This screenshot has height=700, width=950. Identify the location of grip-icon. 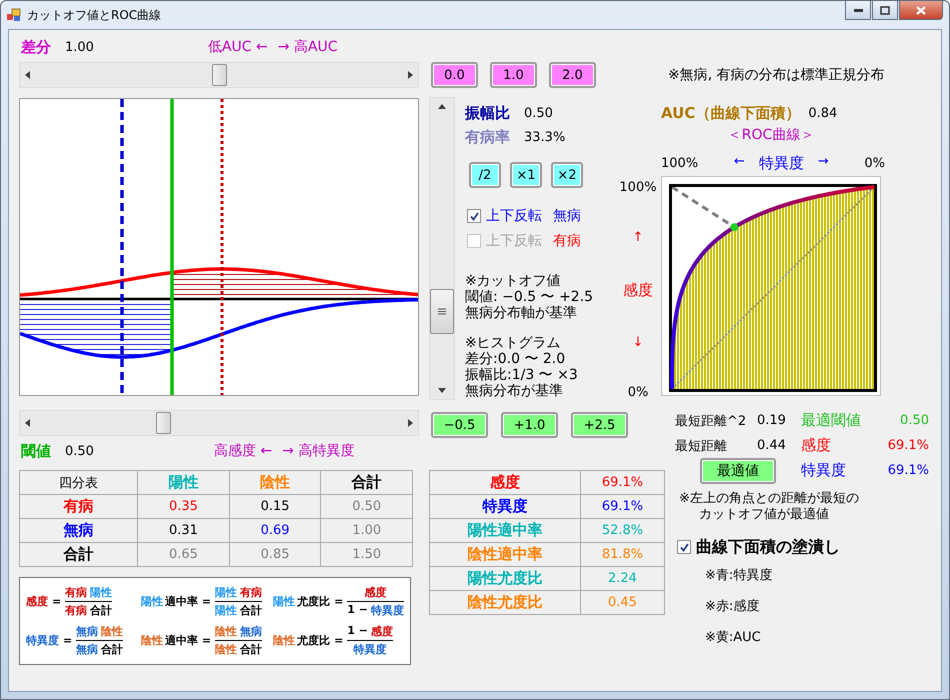
(442, 312).